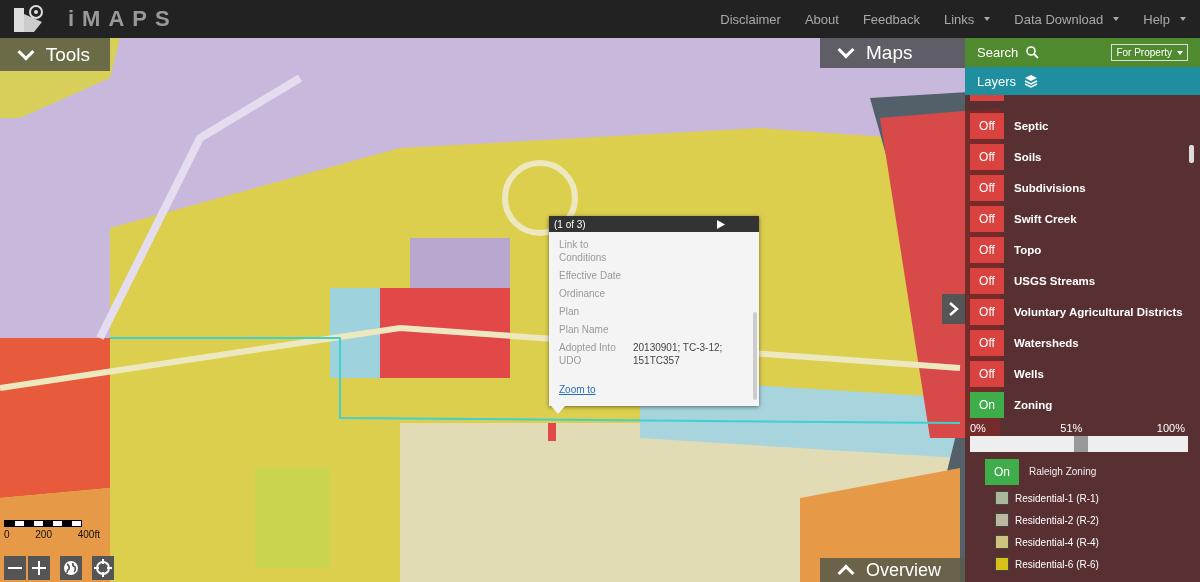 This screenshot has width=1200, height=582. I want to click on scale-label: 400ft, so click(88, 534).